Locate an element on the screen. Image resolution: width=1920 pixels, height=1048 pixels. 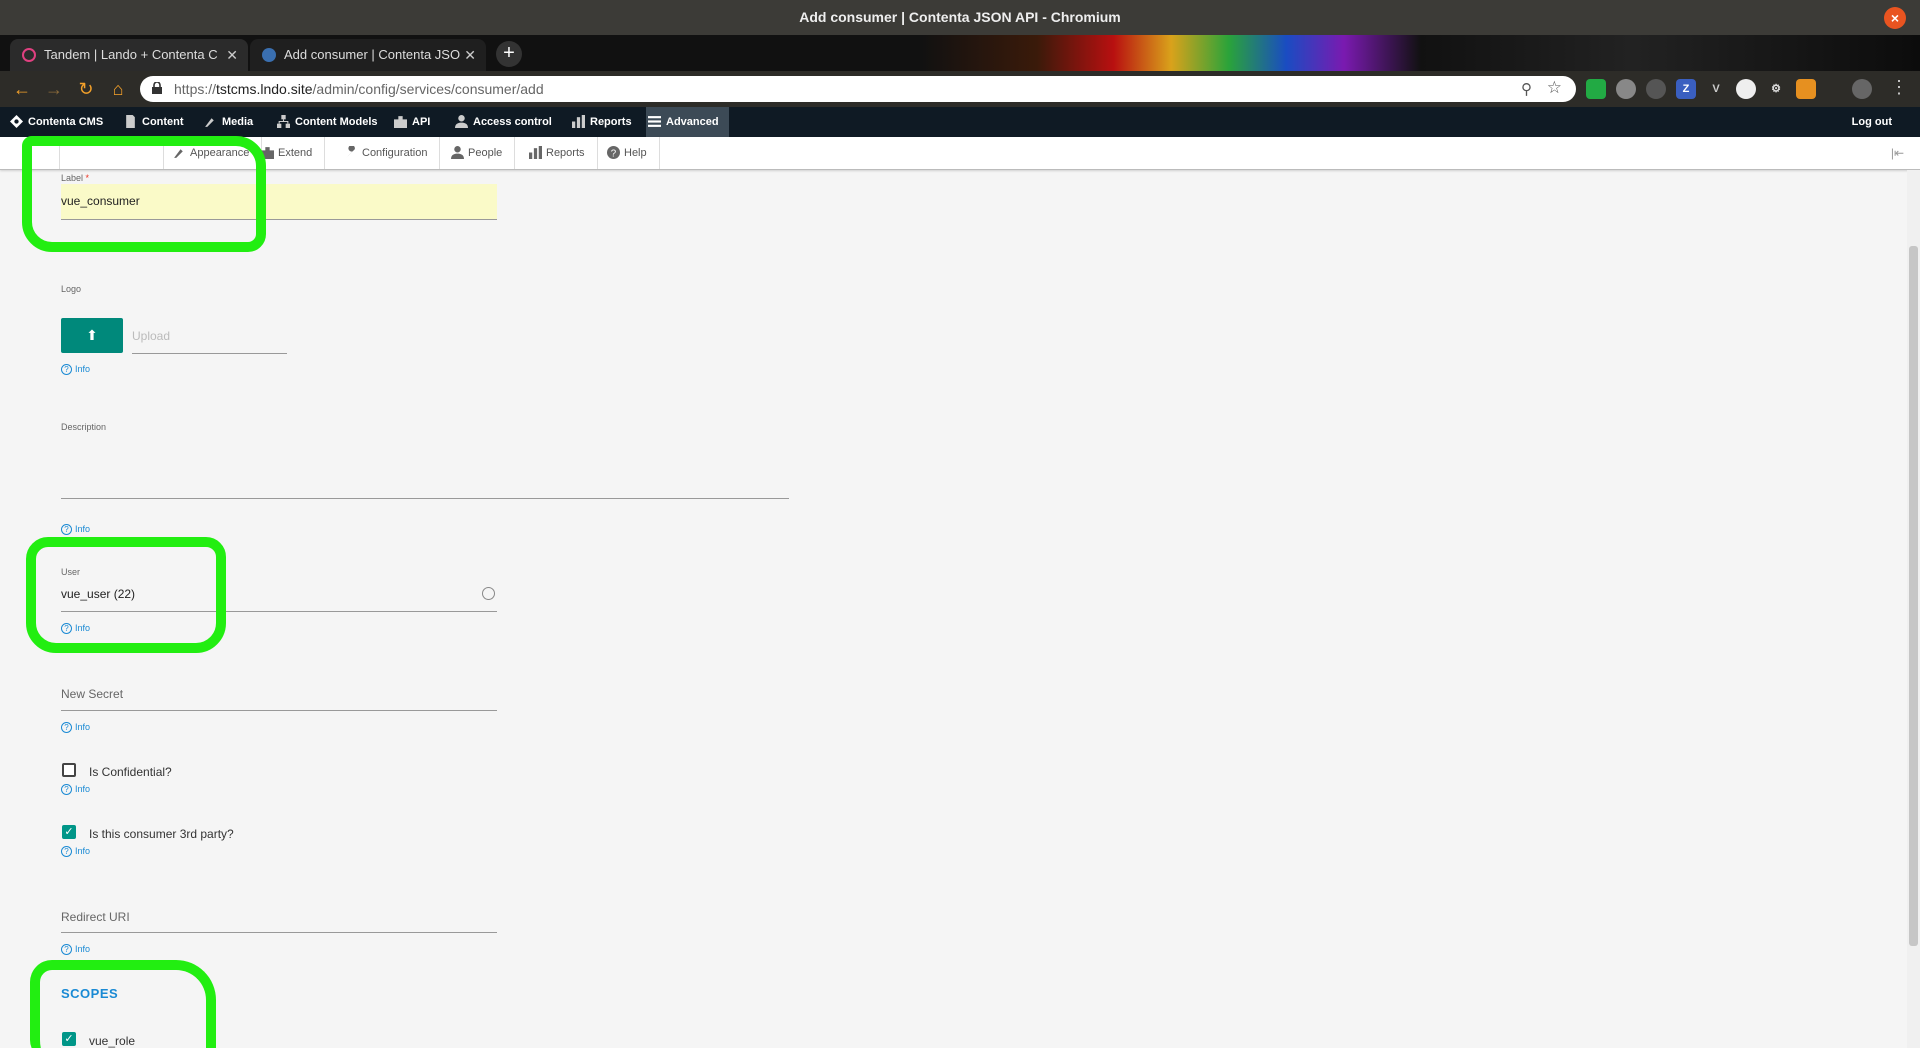
upload-arrow-icon: ⬆ is located at coordinates (92, 335).